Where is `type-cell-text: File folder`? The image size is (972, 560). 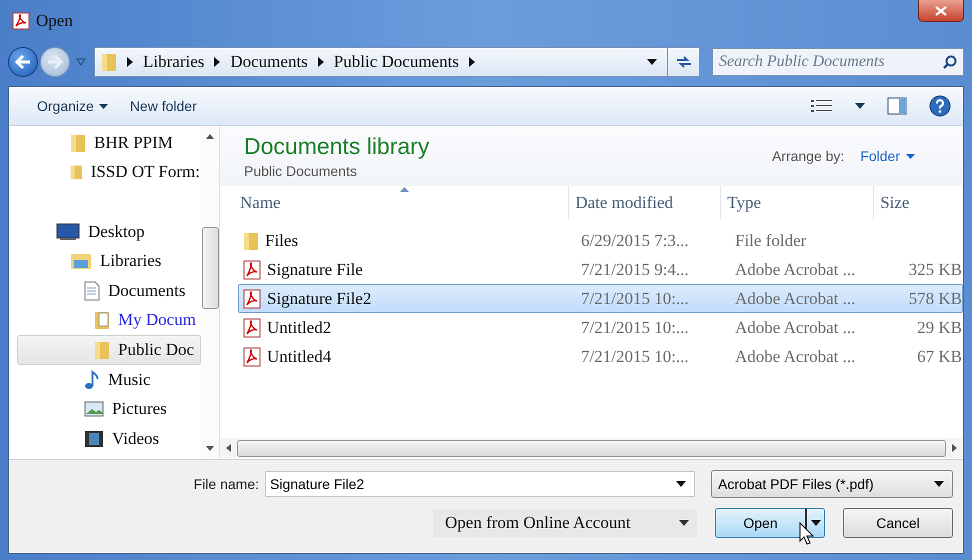
type-cell-text: File folder is located at coordinates (771, 240).